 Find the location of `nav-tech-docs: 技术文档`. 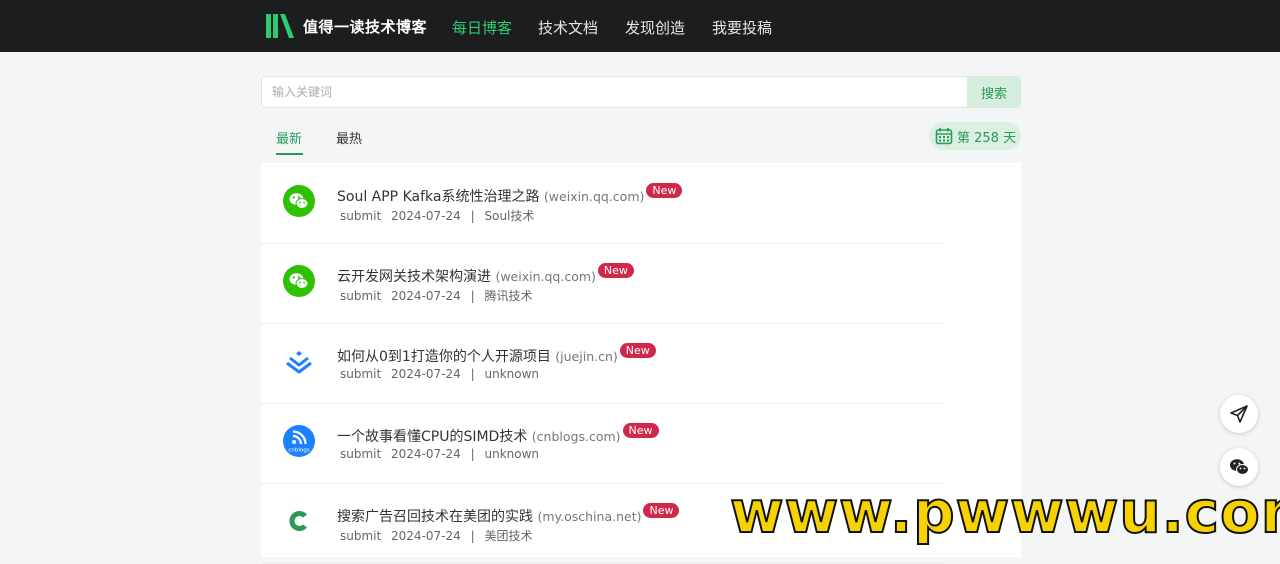

nav-tech-docs: 技术文档 is located at coordinates (568, 27).